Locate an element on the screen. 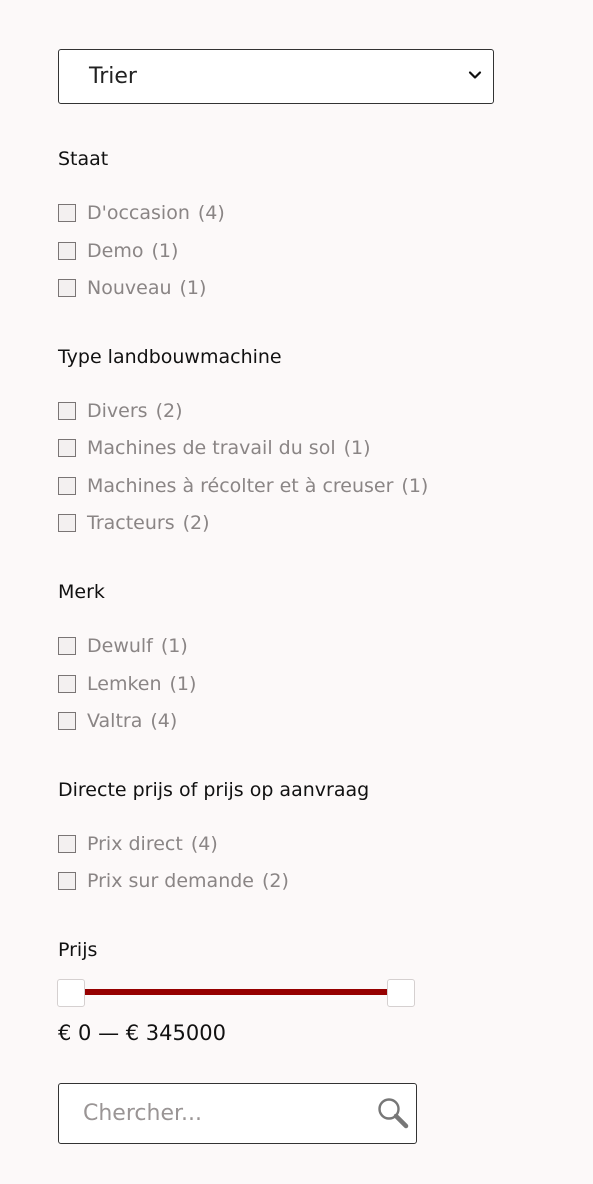 The width and height of the screenshot is (593, 1184). filter-option-machines-recolter: Machines à récolter et à creuser (1) is located at coordinates (243, 486).